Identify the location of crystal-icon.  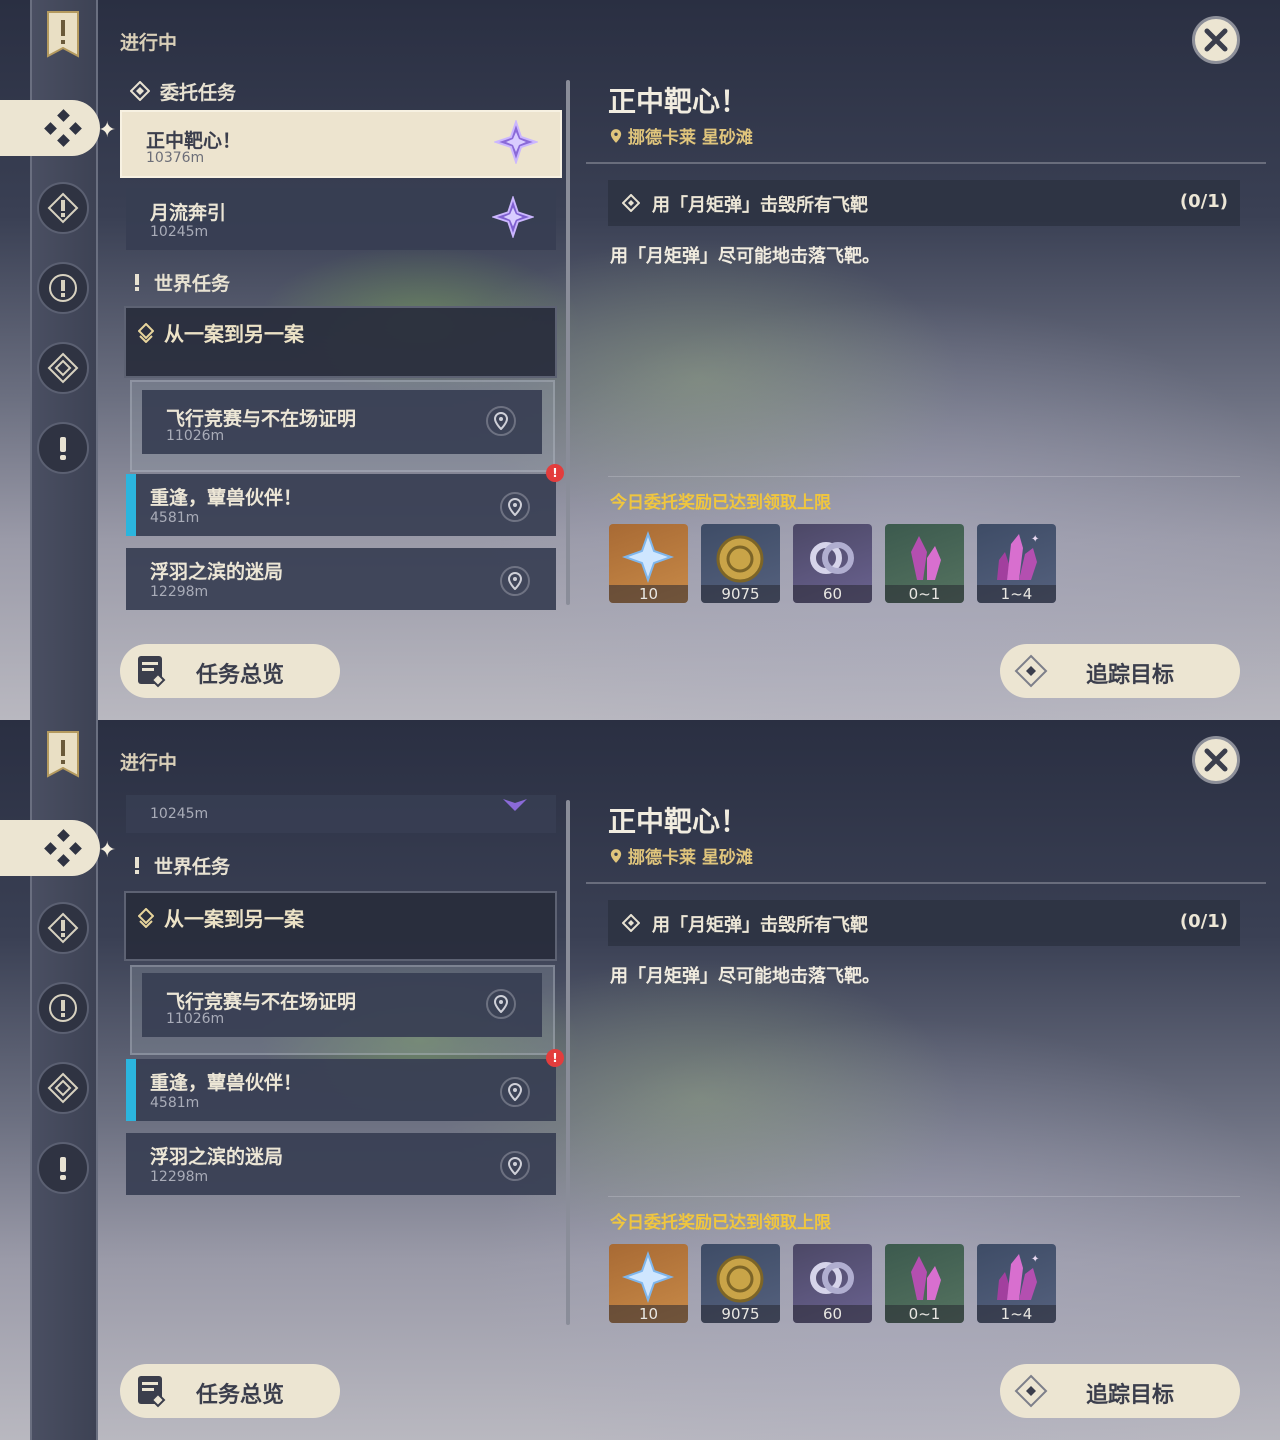
(926, 1278).